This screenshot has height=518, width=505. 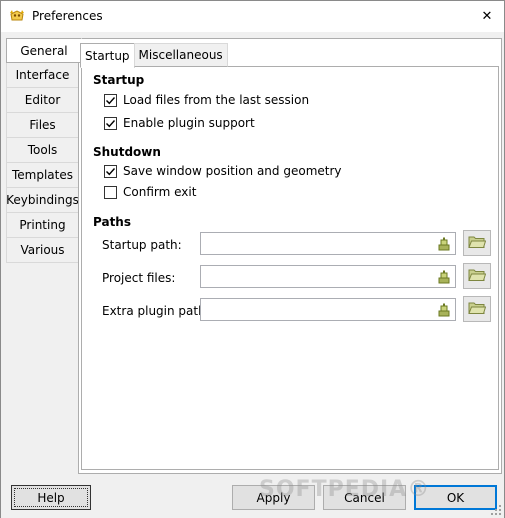 I want to click on ok-button: OK, so click(x=455, y=497).